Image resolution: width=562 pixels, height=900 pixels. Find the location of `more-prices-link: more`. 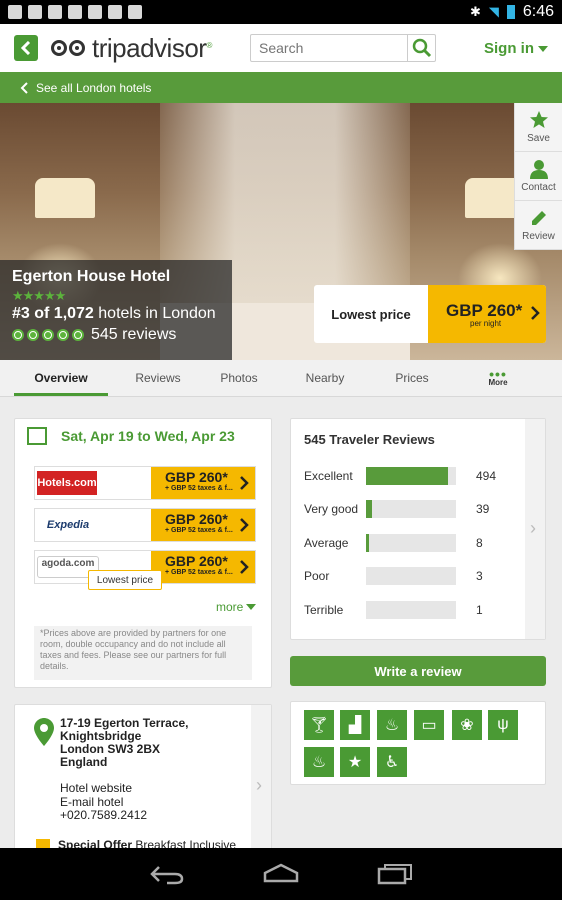

more-prices-link: more is located at coordinates (236, 607).